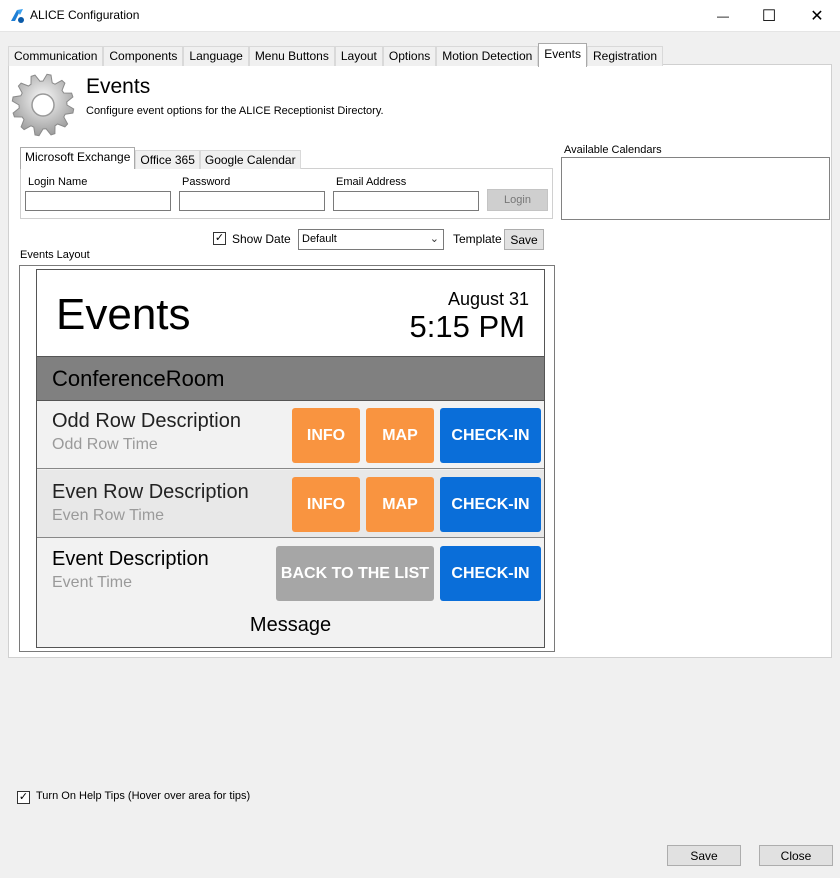 The height and width of the screenshot is (878, 840). I want to click on gear-icon, so click(43, 105).